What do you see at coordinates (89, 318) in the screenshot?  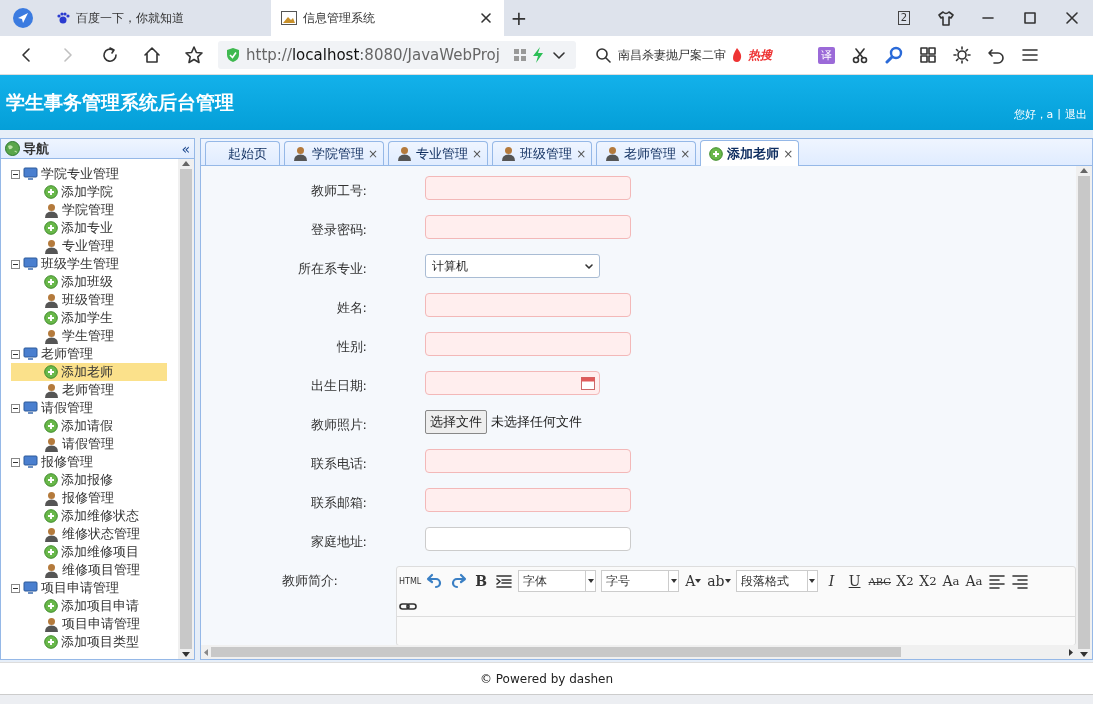 I see `tree-item: 添加学生` at bounding box center [89, 318].